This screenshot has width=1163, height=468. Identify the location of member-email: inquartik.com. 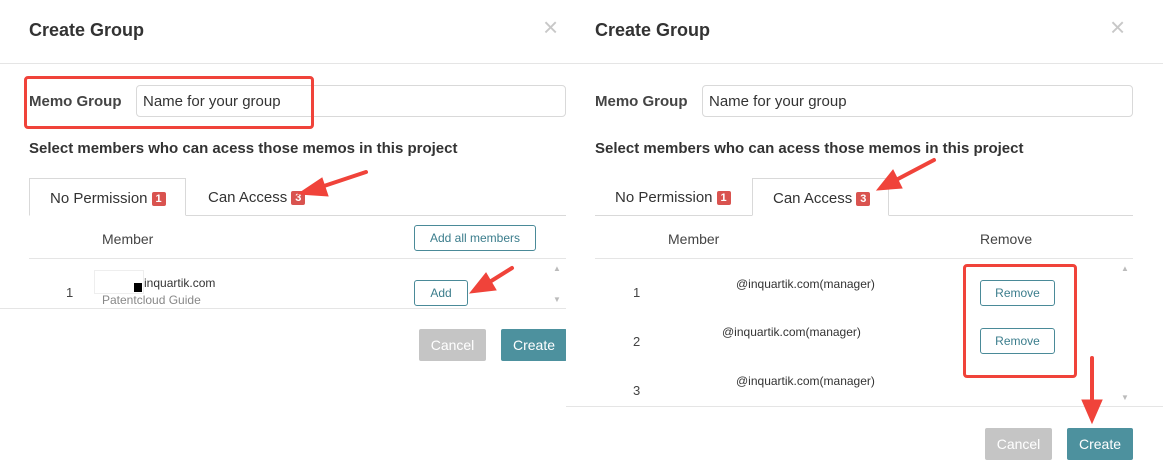
(180, 283).